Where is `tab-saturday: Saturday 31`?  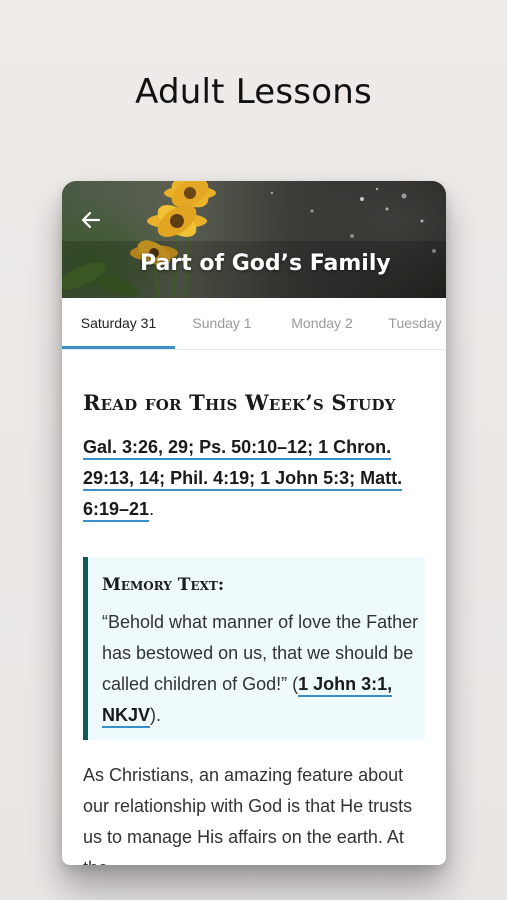 tab-saturday: Saturday 31 is located at coordinates (118, 323).